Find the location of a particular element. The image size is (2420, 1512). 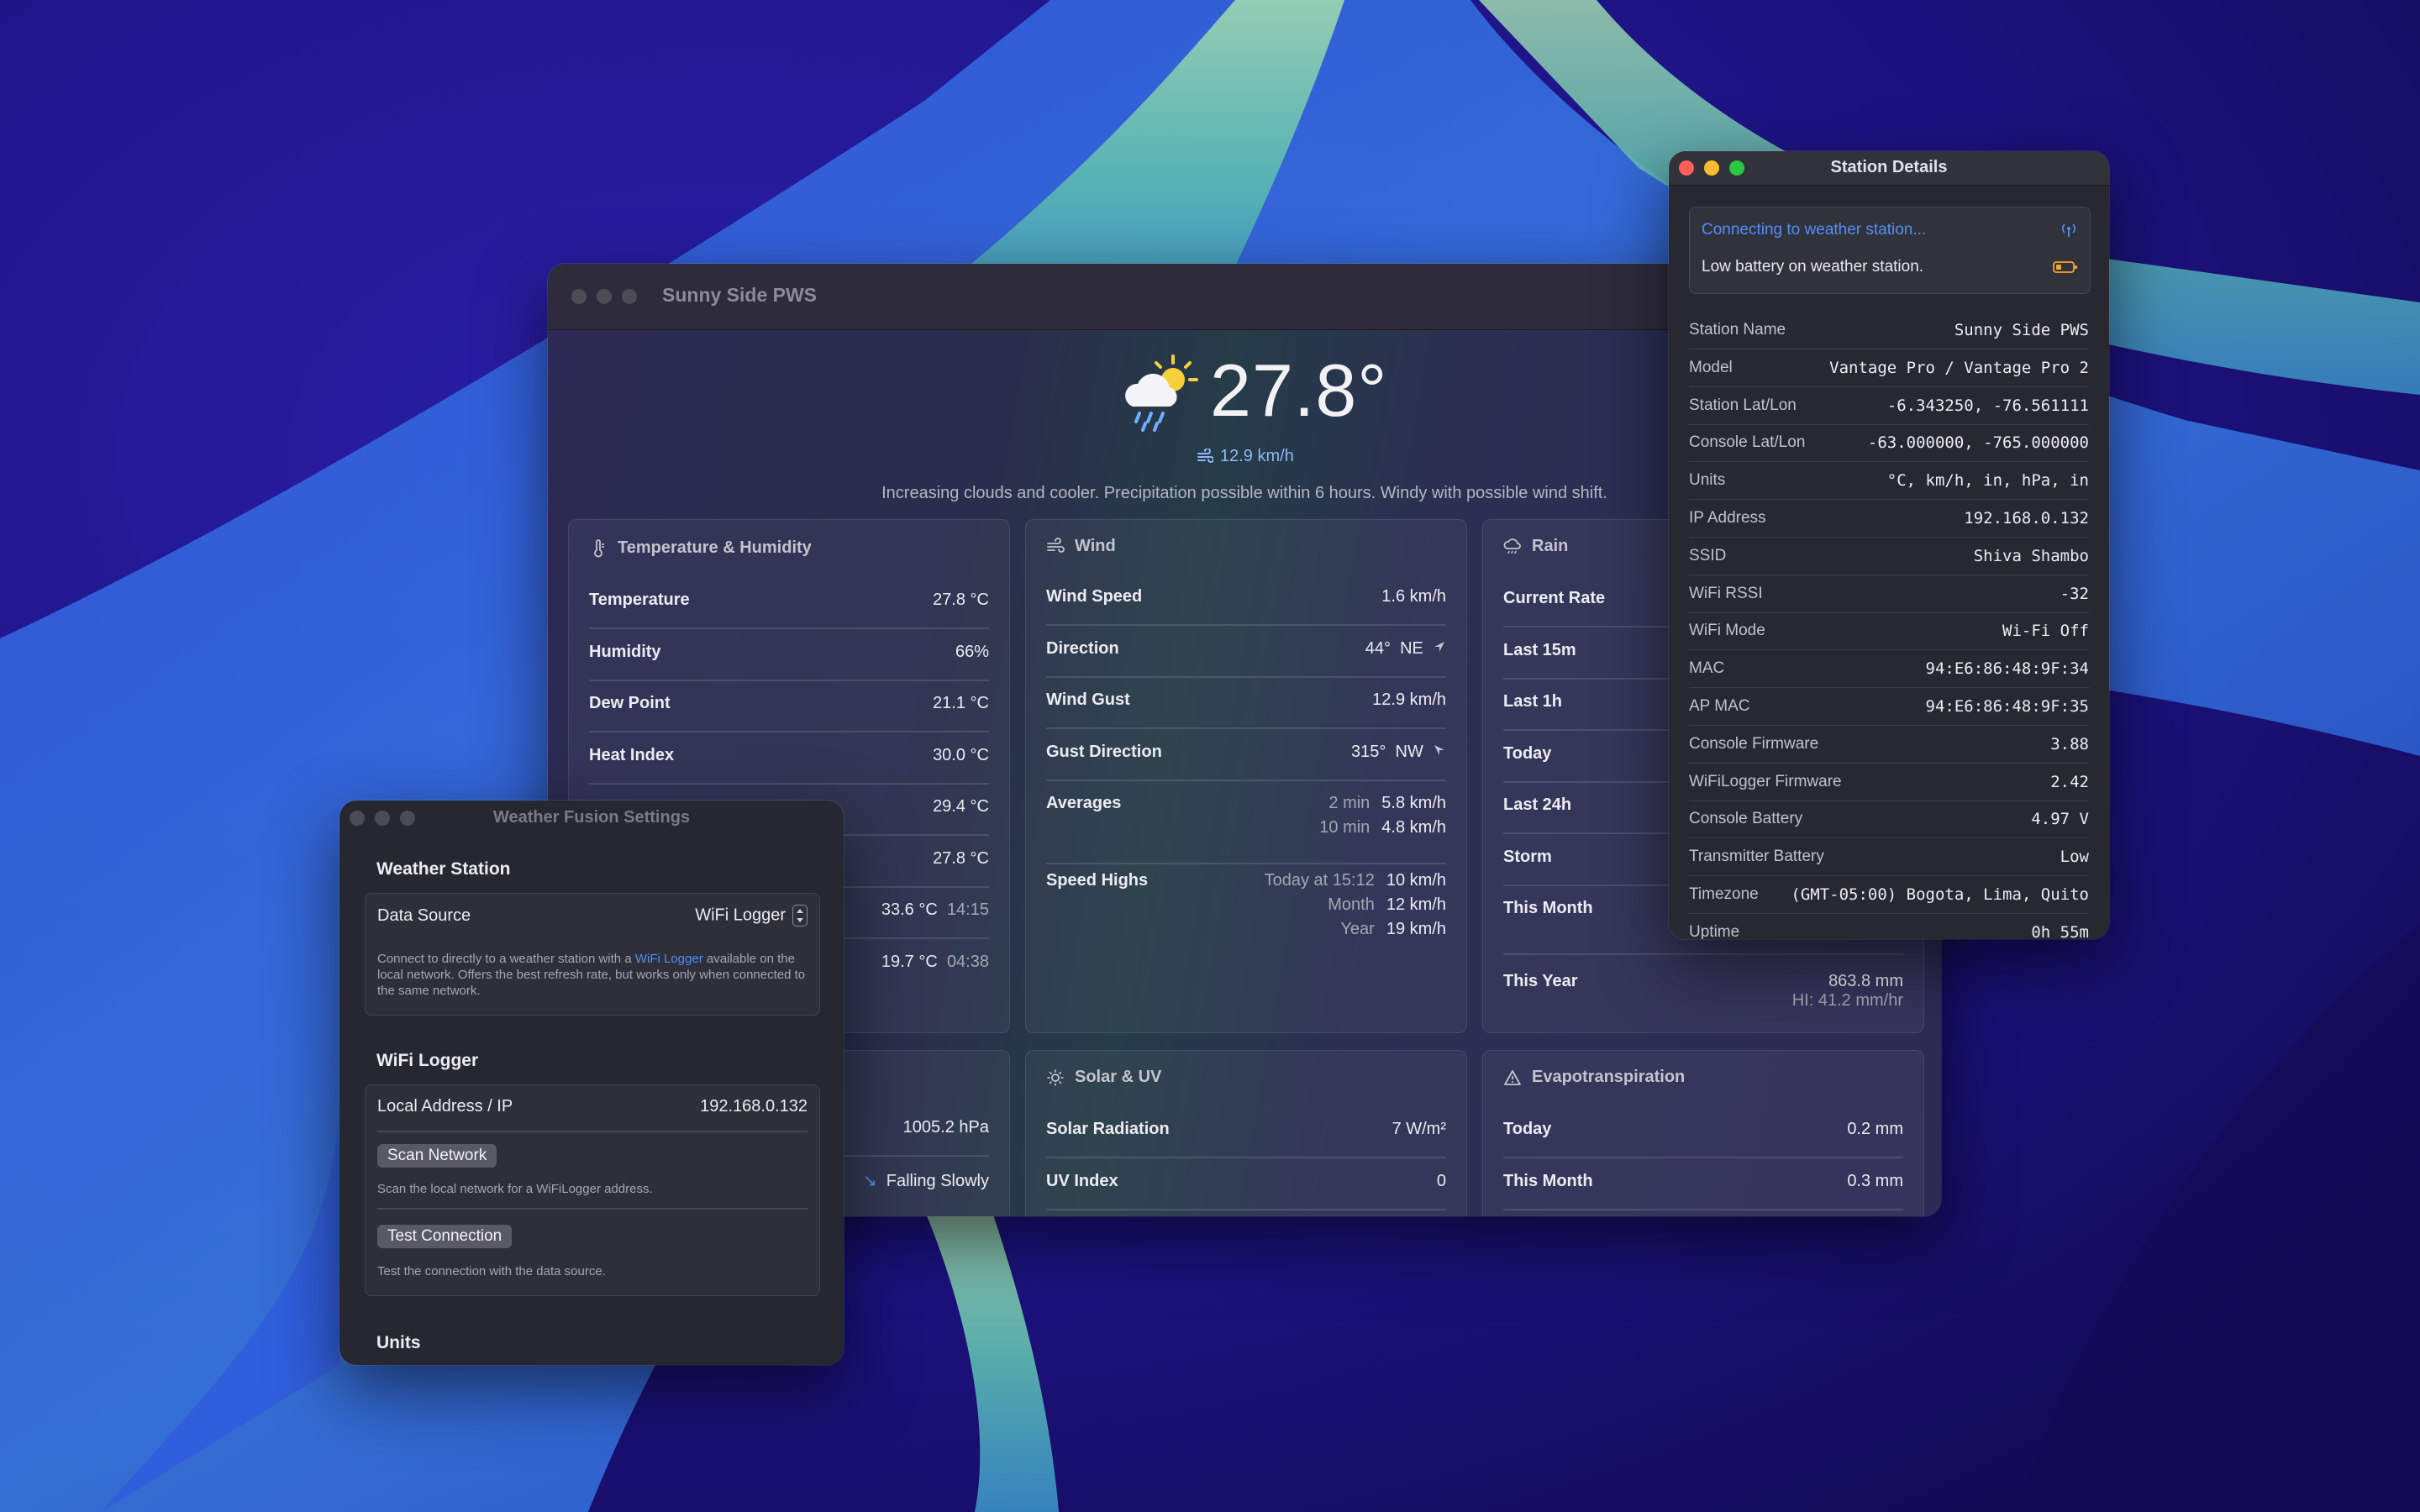

wifi-logger-link: WiFi Logger is located at coordinates (669, 959).